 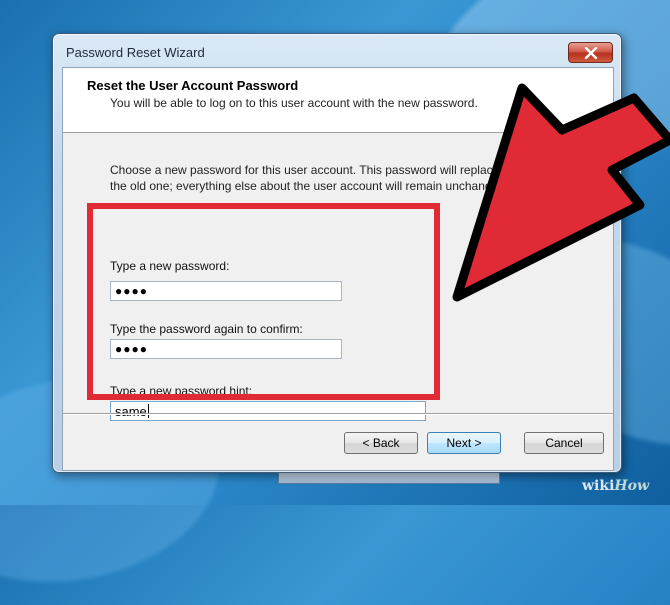 I want to click on cancel-button: Cancel, so click(x=564, y=443).